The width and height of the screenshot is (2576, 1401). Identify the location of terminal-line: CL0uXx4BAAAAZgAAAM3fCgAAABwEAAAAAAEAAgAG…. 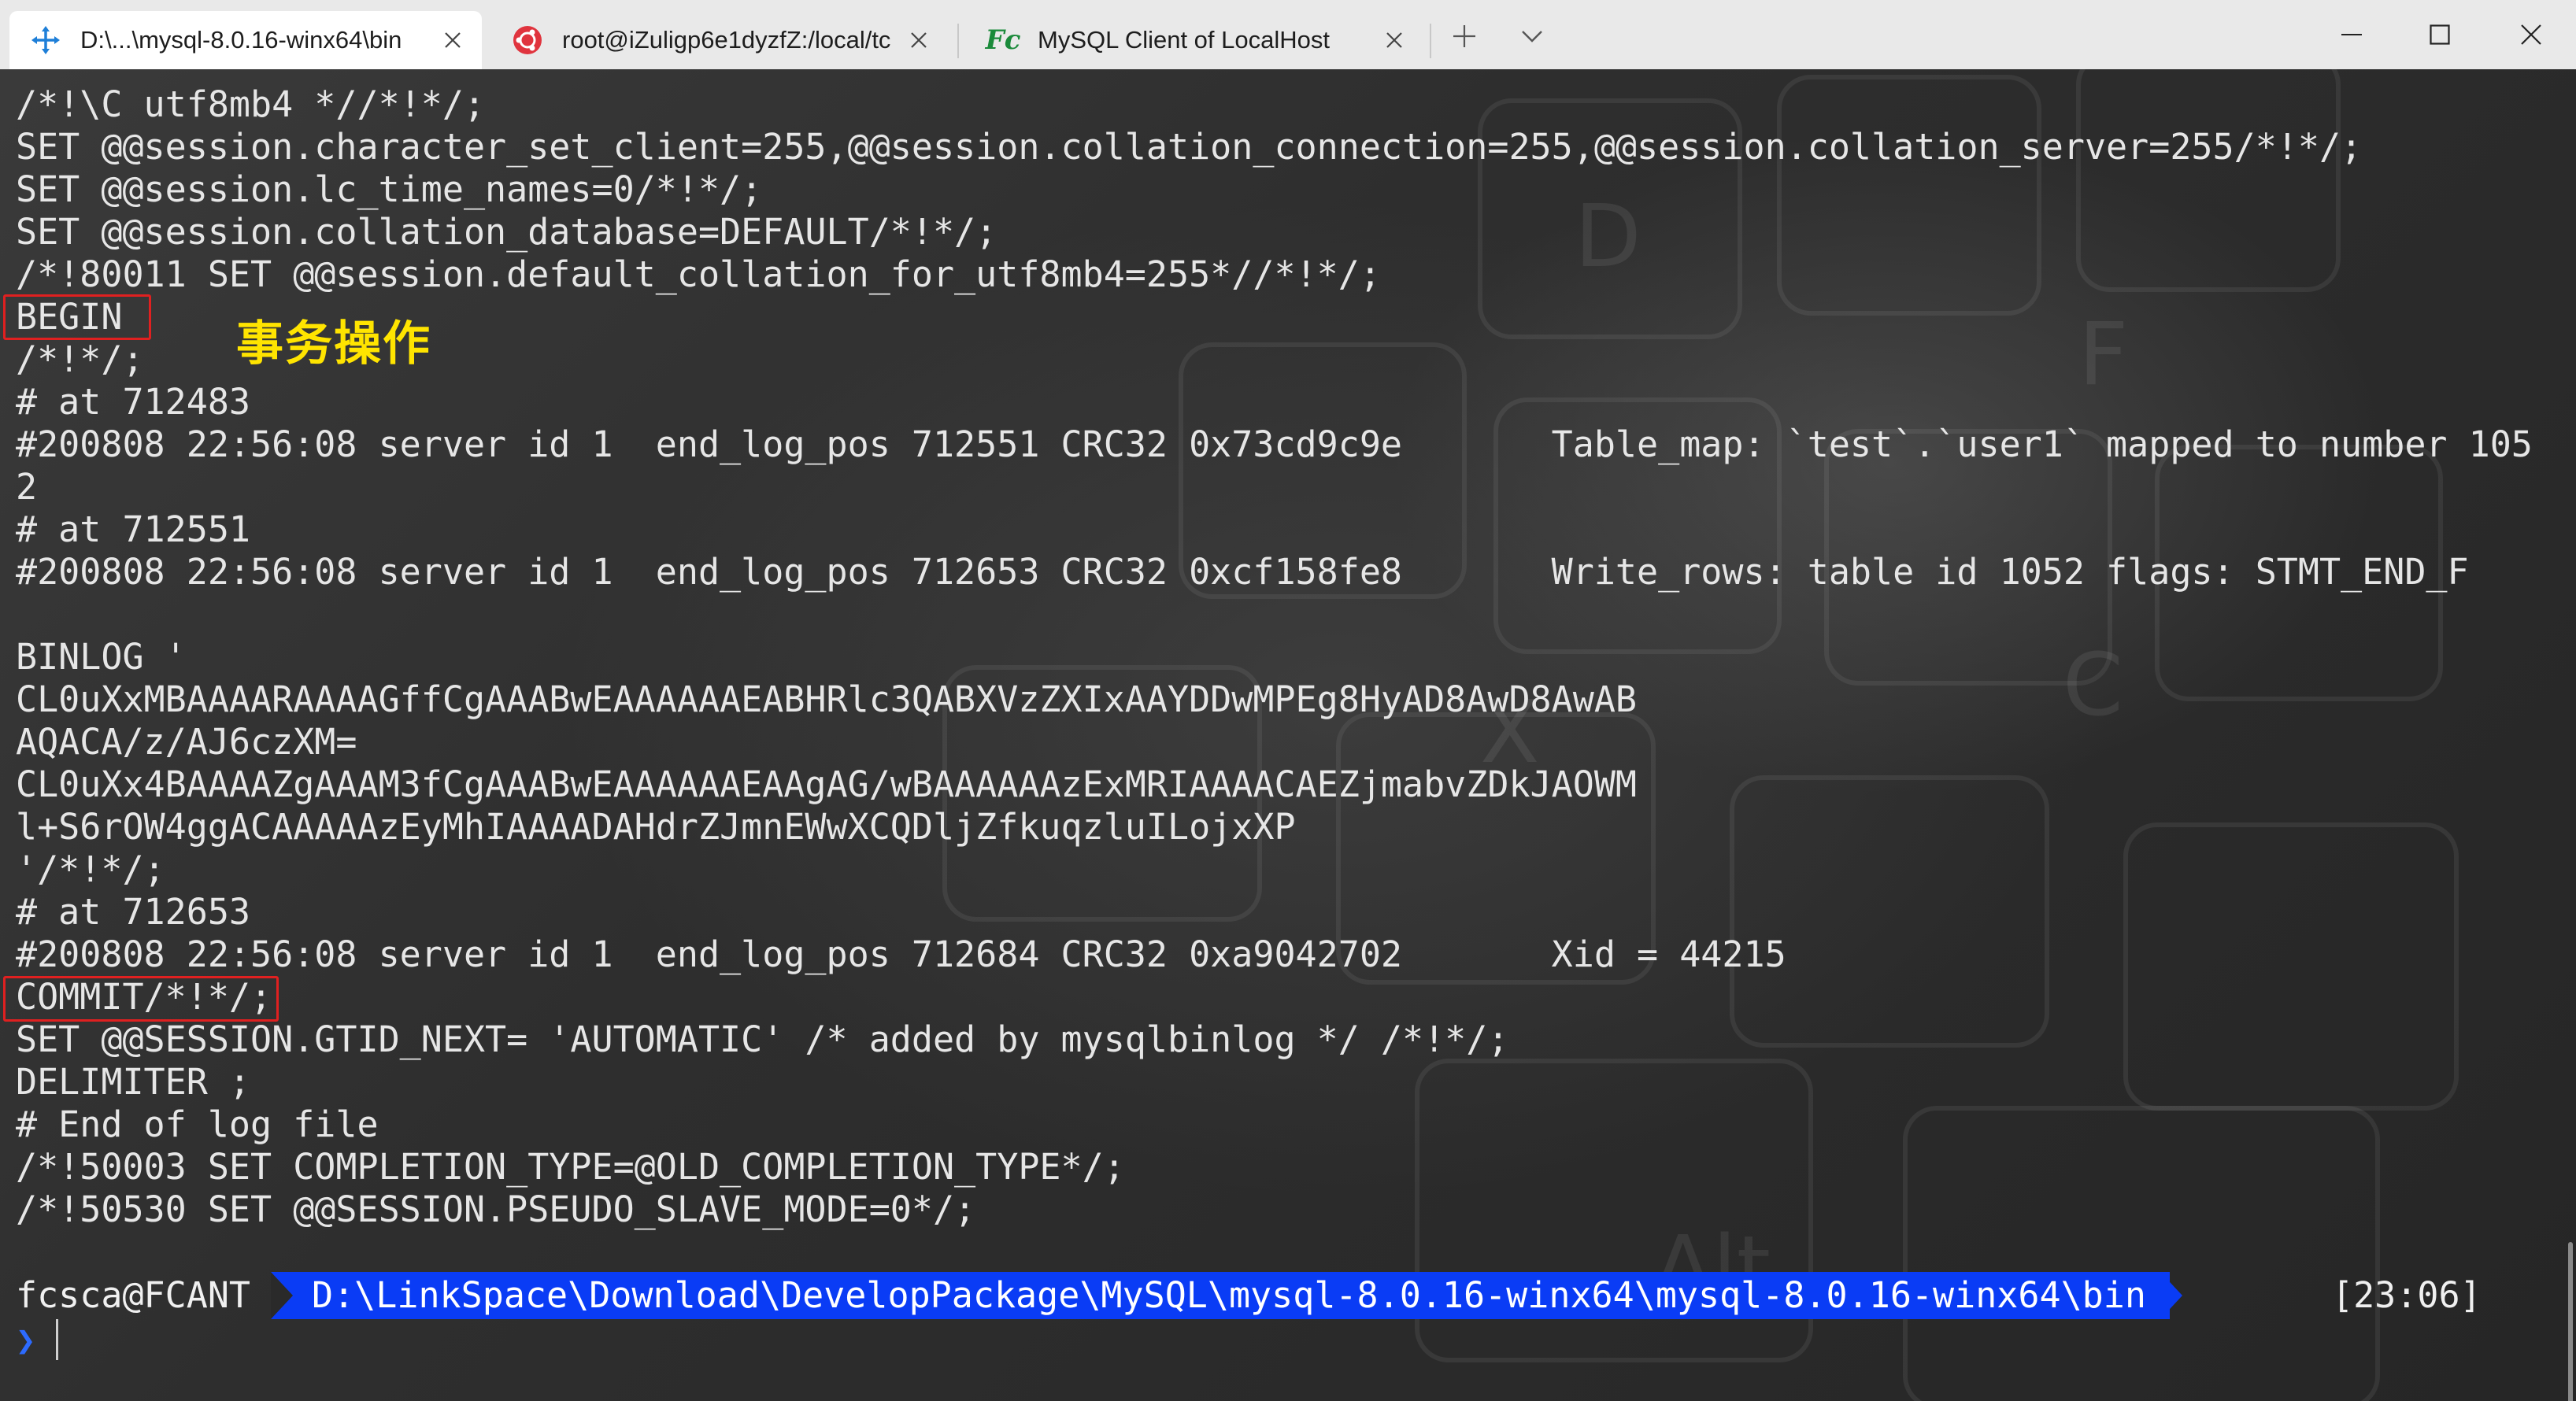
(827, 784).